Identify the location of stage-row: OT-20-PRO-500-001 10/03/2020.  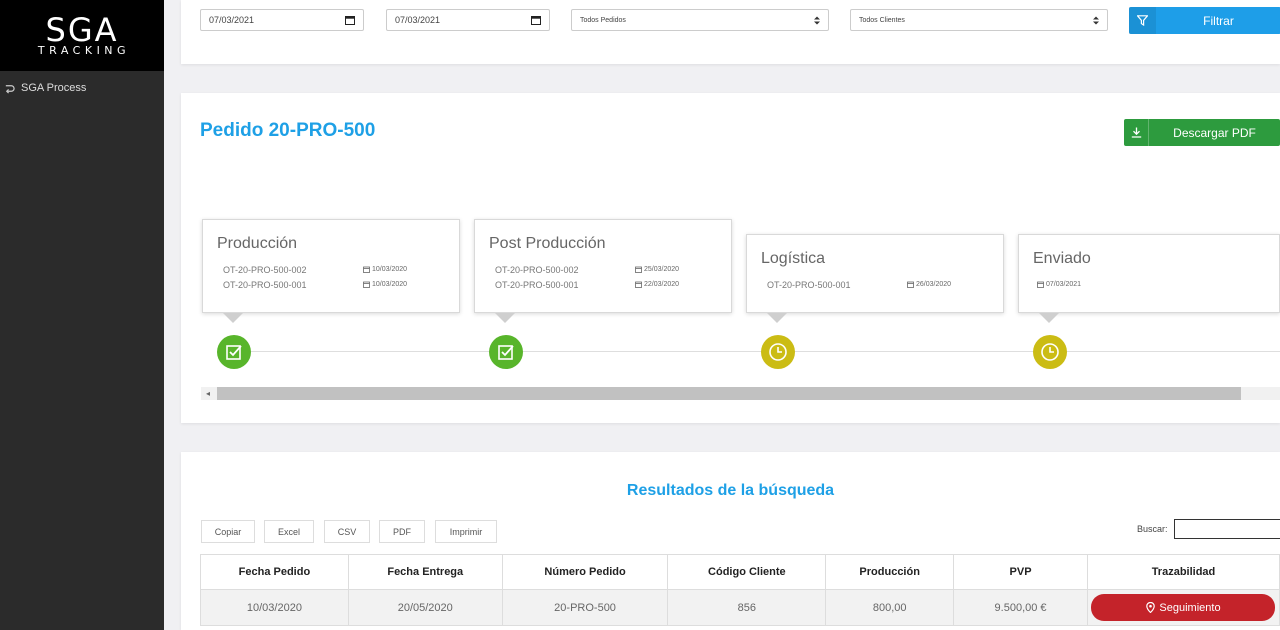
(331, 284).